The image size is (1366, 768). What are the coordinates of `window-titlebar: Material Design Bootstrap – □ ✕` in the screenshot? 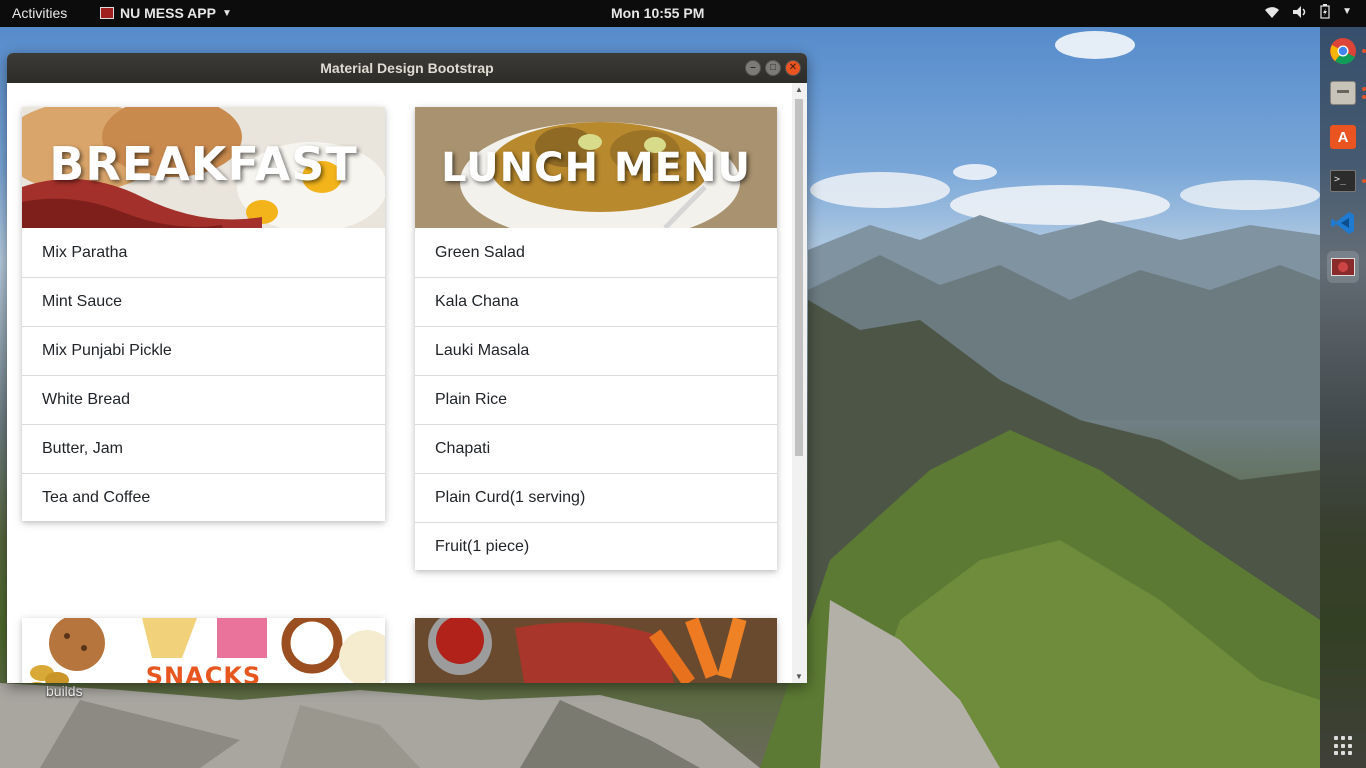 It's located at (407, 68).